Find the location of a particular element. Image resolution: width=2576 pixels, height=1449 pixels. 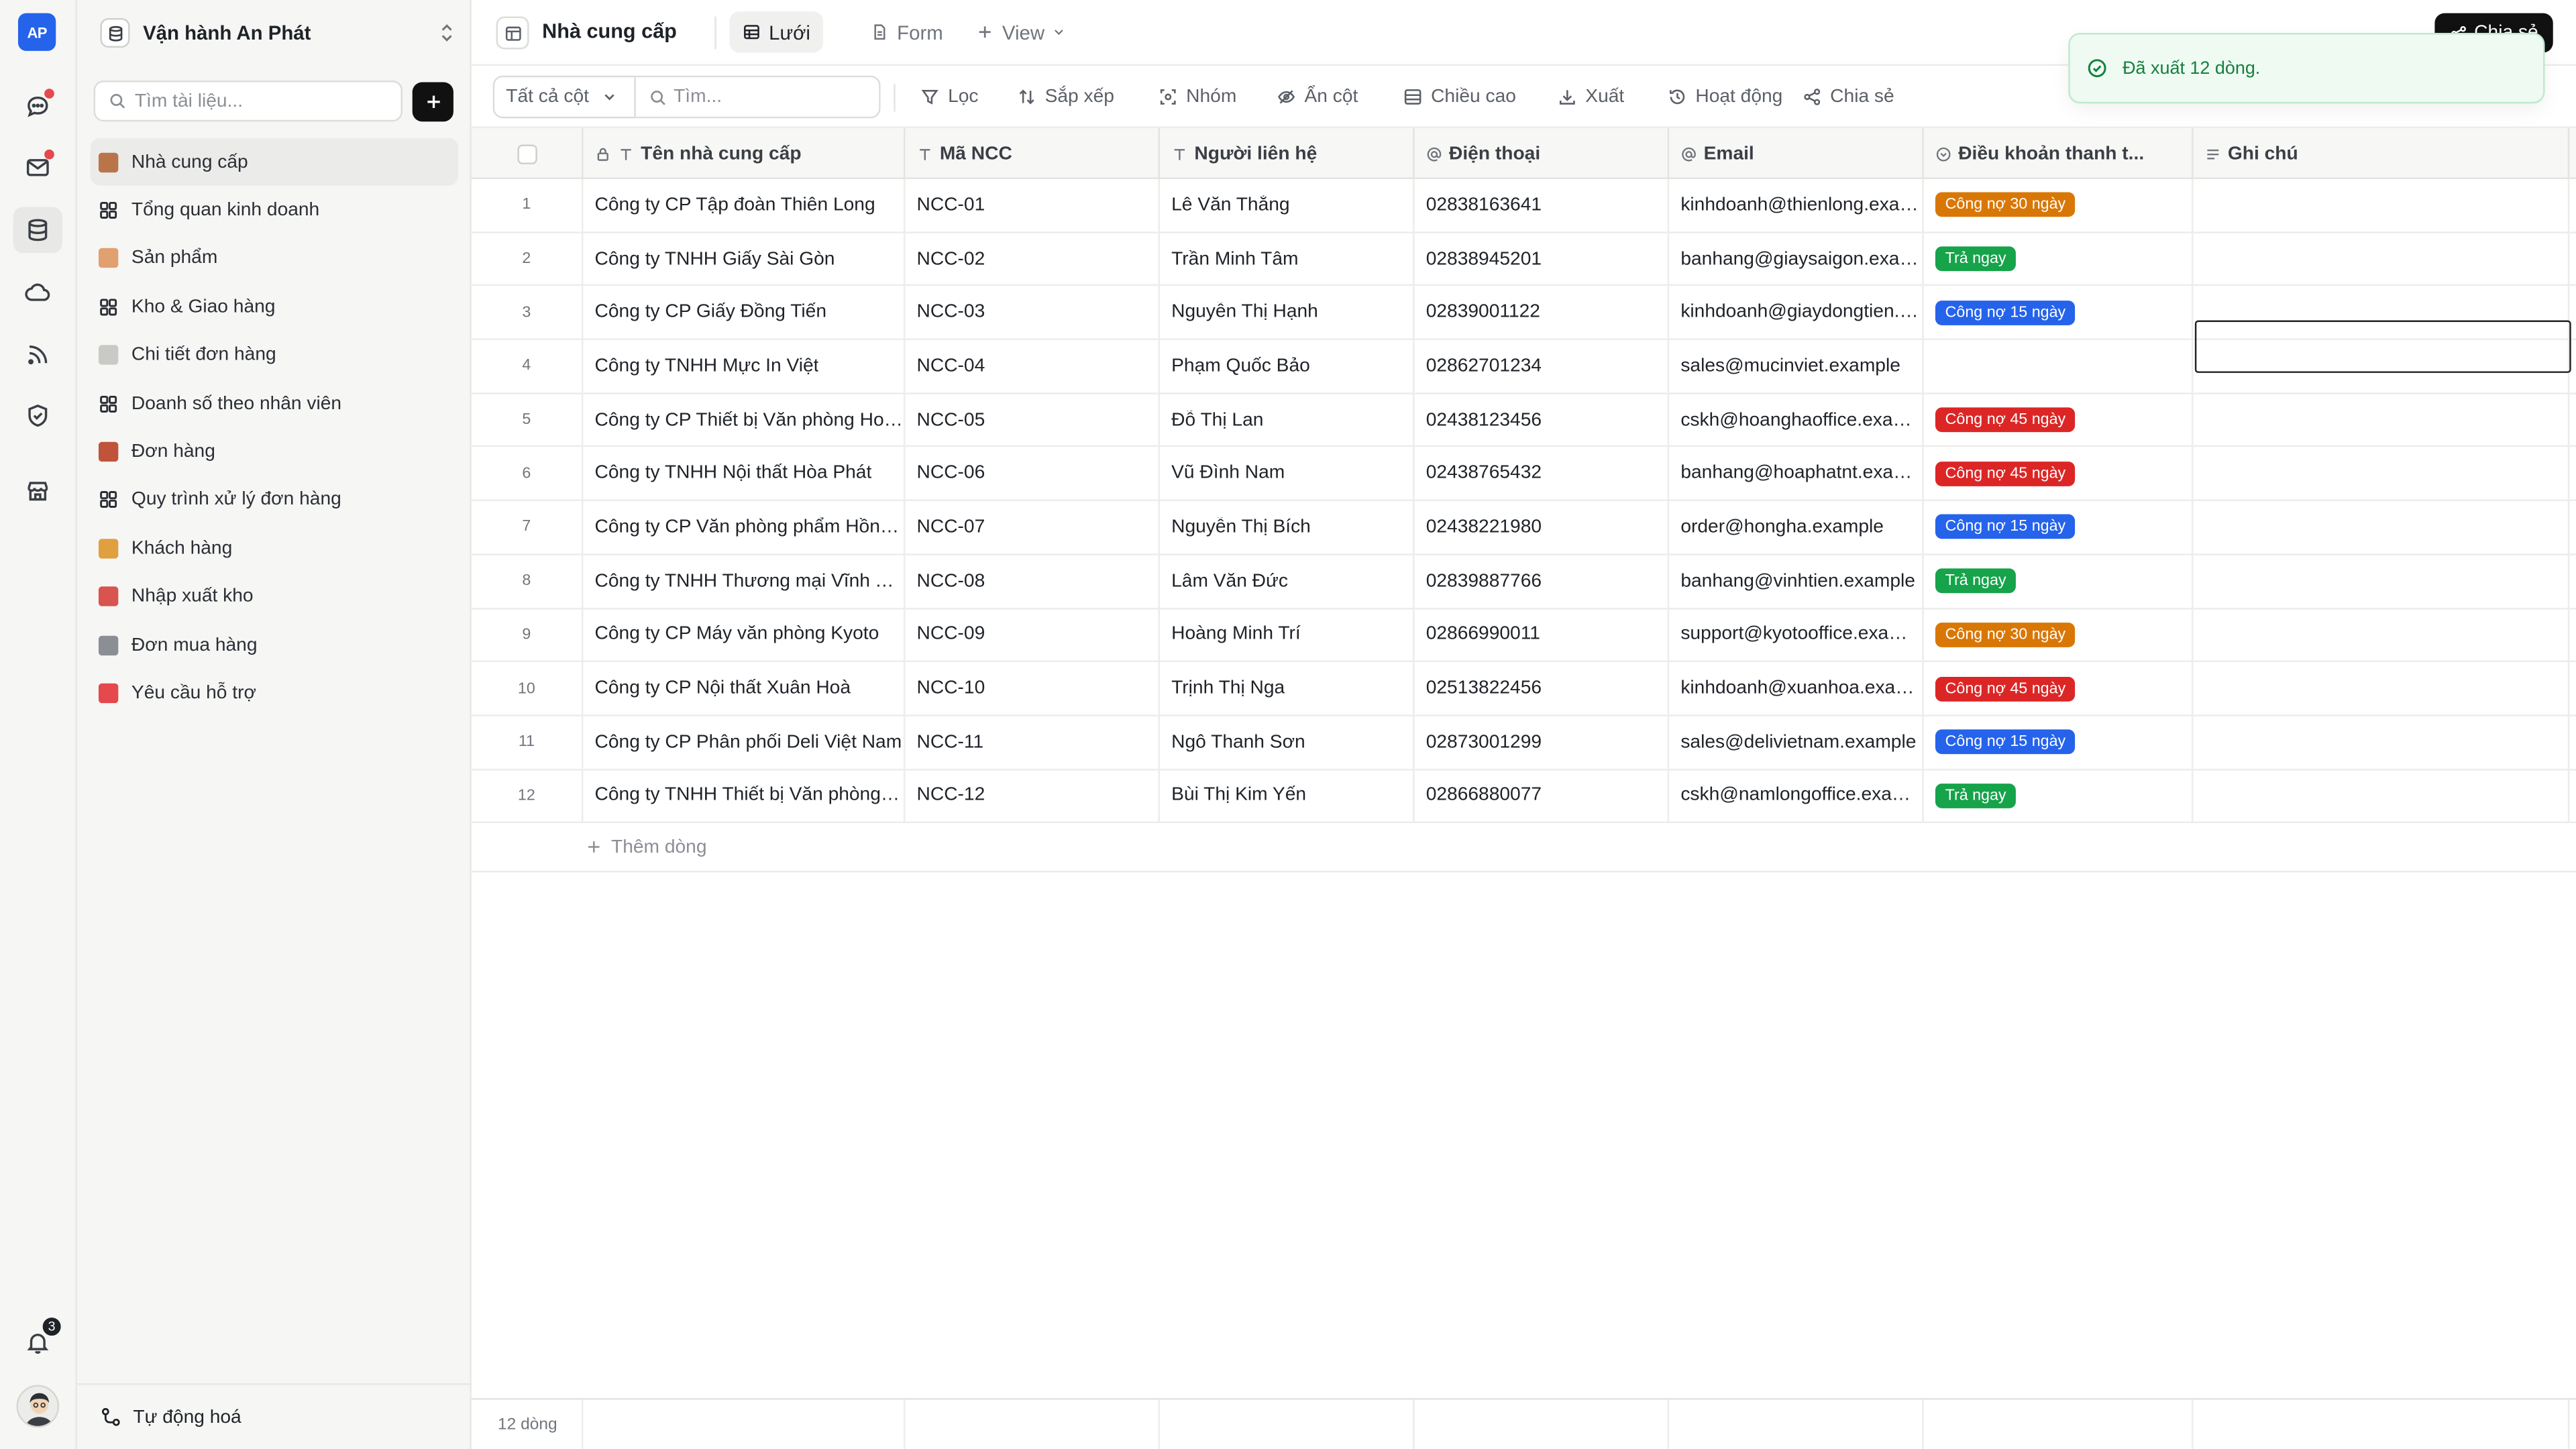

contact-person-cell: Nguyễn Thị Bích is located at coordinates (1287, 527).